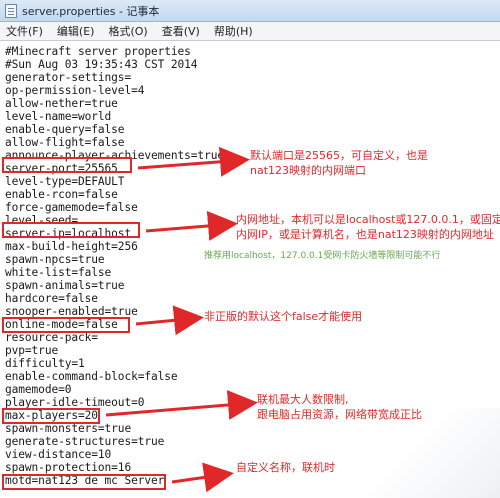  Describe the element at coordinates (85, 441) in the screenshot. I see `editor-line: generate-structures=true` at that location.